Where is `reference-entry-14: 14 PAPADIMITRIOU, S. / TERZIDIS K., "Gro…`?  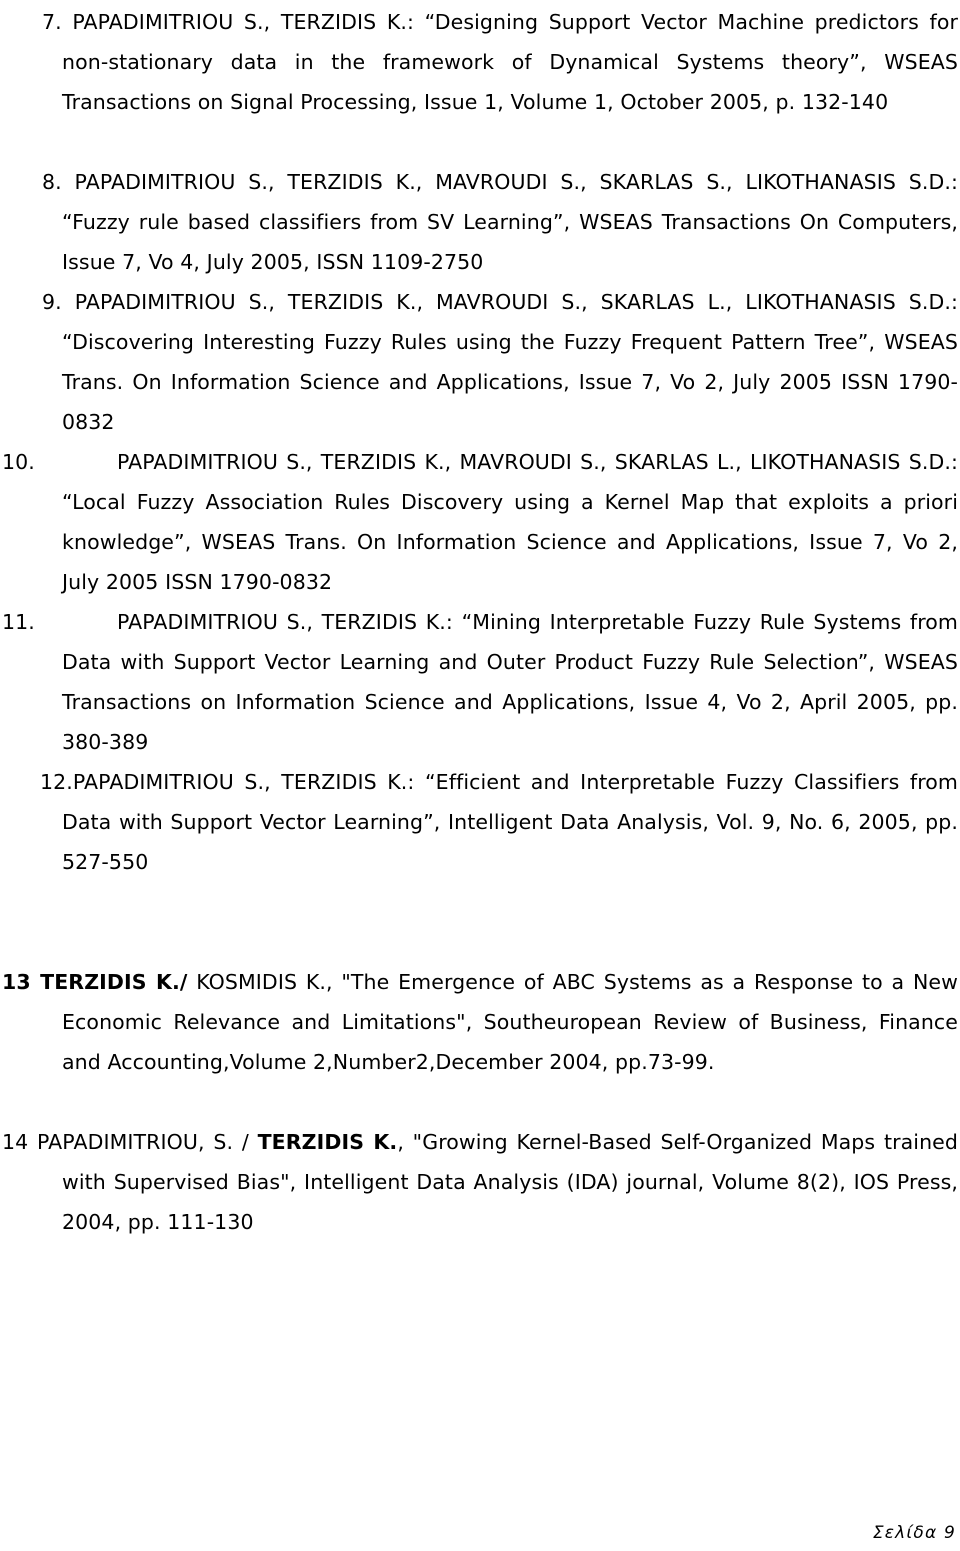 reference-entry-14: 14 PAPADIMITRIOU, S. / TERZIDIS K., "Gro… is located at coordinates (480, 1182).